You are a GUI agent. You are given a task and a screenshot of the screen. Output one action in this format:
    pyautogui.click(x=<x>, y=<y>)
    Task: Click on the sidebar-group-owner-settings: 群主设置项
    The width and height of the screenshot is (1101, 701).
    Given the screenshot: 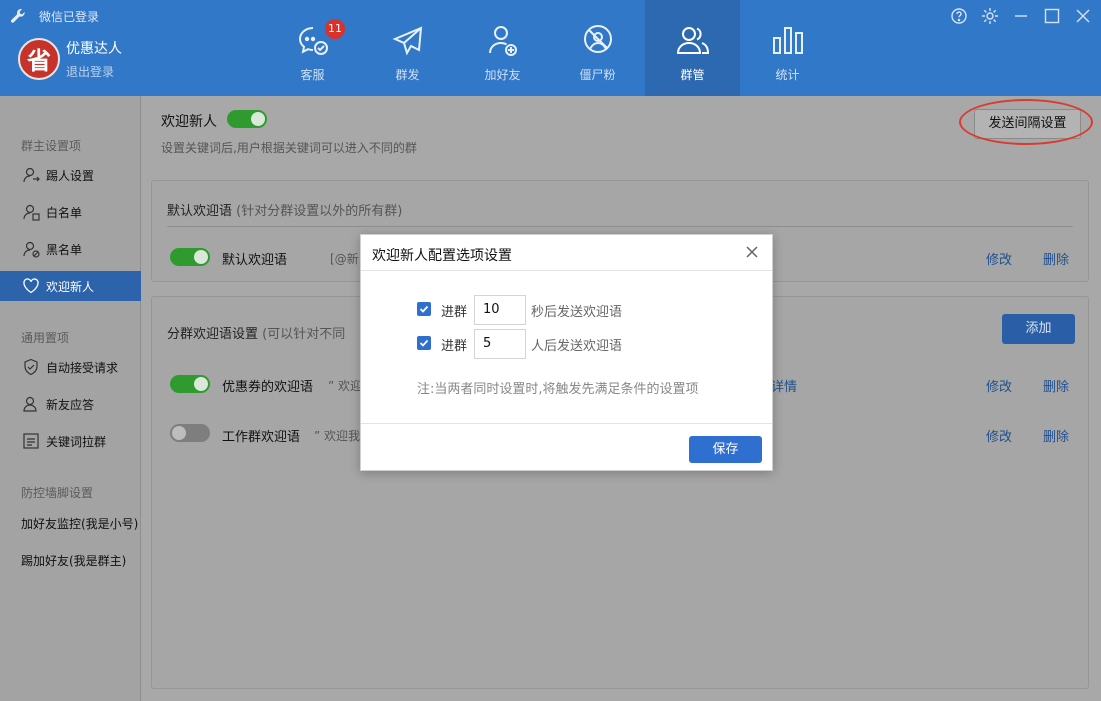 What is the action you would take?
    pyautogui.click(x=51, y=146)
    